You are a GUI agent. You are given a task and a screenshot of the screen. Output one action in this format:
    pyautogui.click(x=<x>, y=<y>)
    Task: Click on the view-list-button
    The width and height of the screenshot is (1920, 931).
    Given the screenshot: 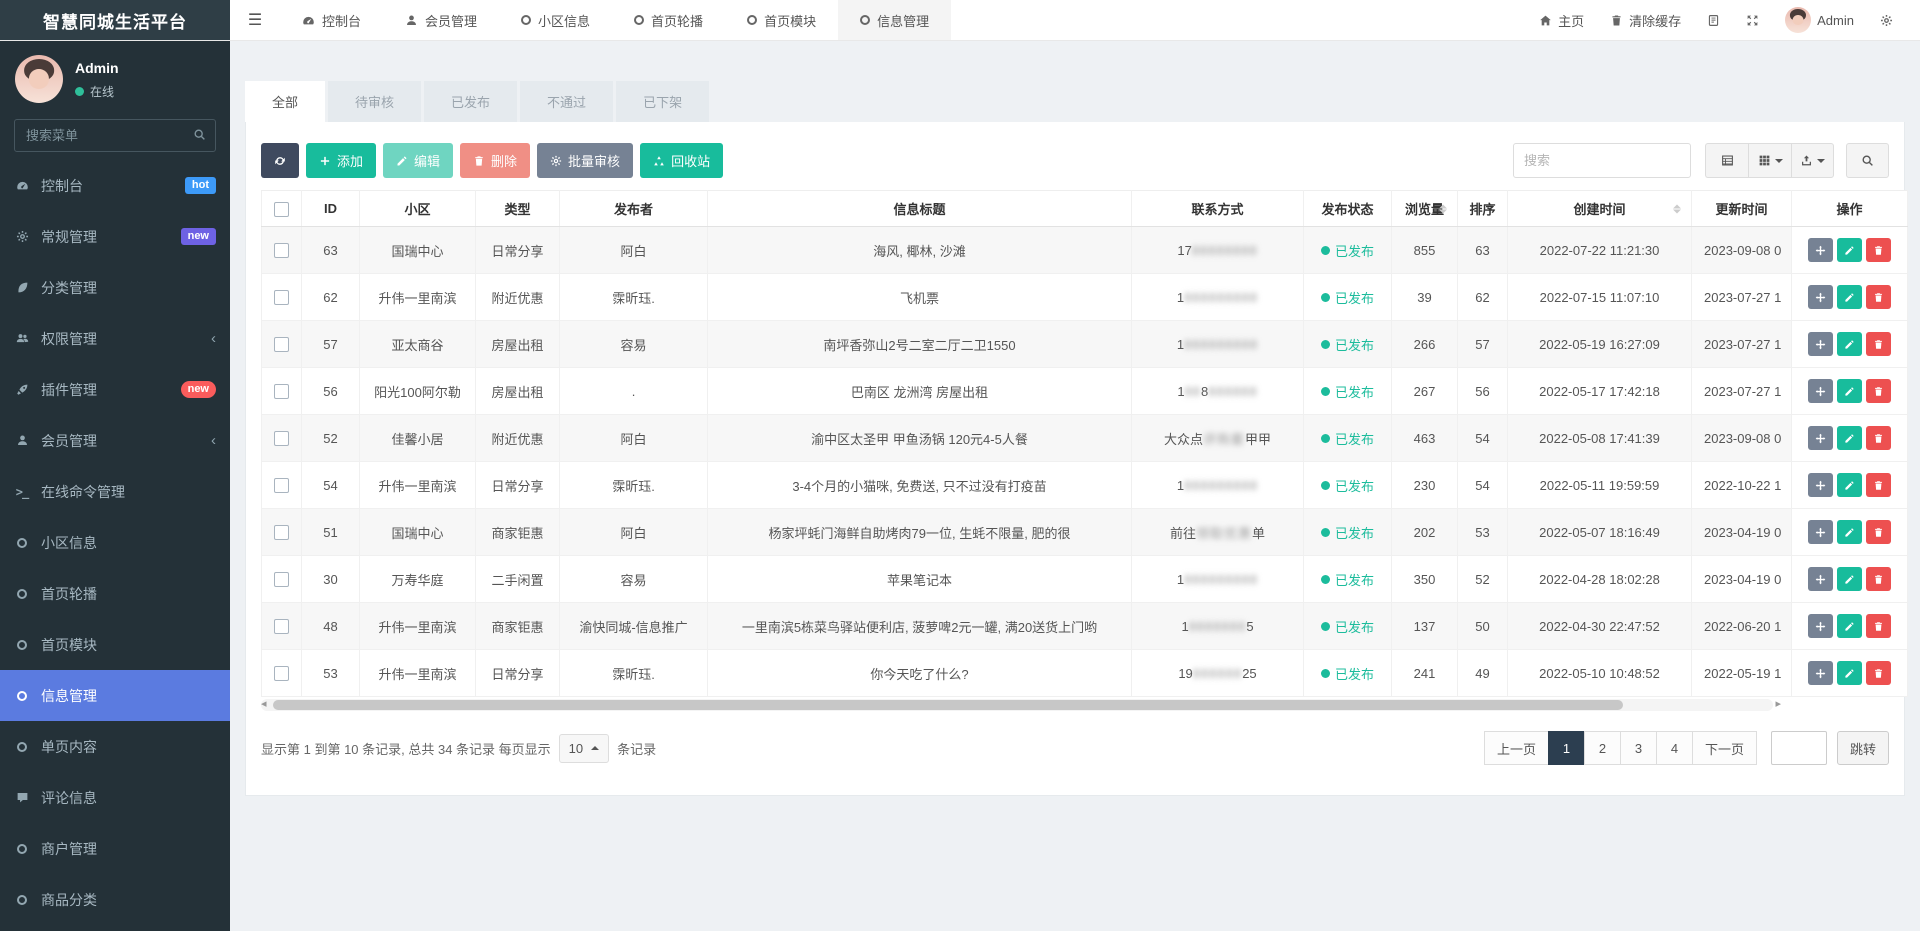 What is the action you would take?
    pyautogui.click(x=1726, y=160)
    